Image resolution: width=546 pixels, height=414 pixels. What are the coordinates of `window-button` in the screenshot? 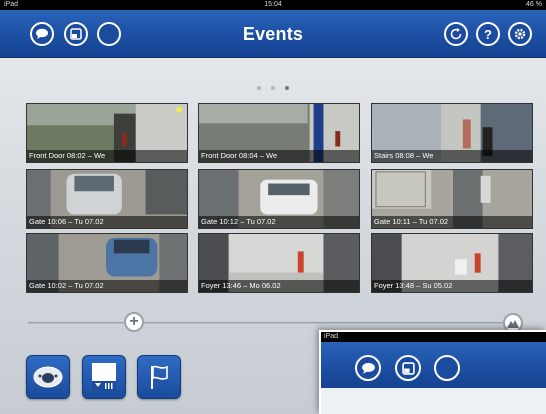 It's located at (76, 34).